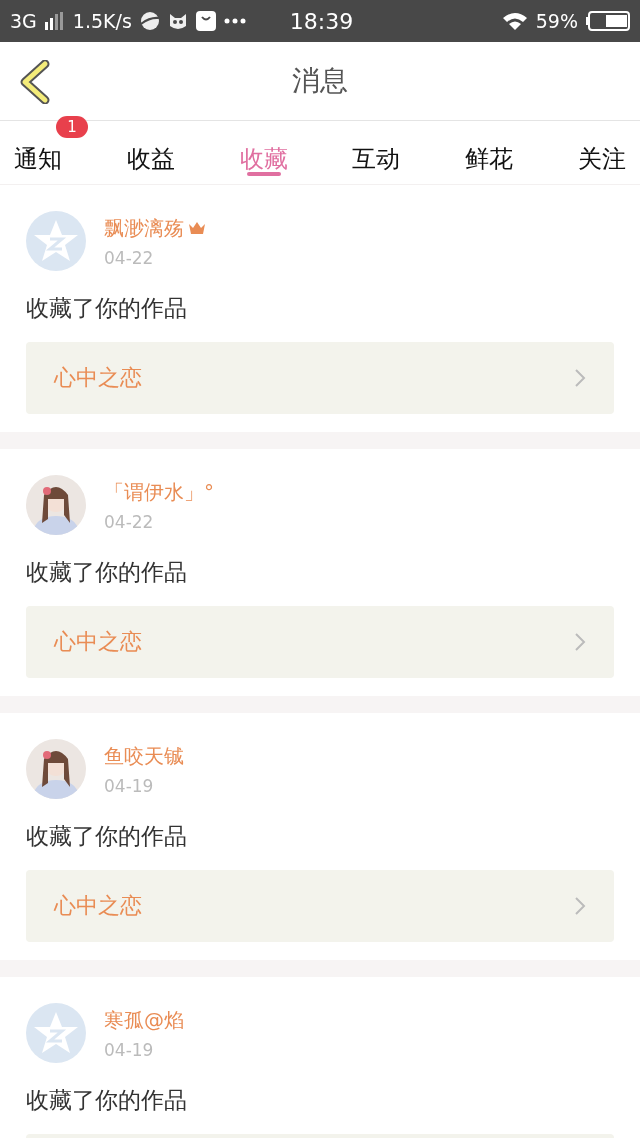  I want to click on page-title: 消息, so click(320, 81).